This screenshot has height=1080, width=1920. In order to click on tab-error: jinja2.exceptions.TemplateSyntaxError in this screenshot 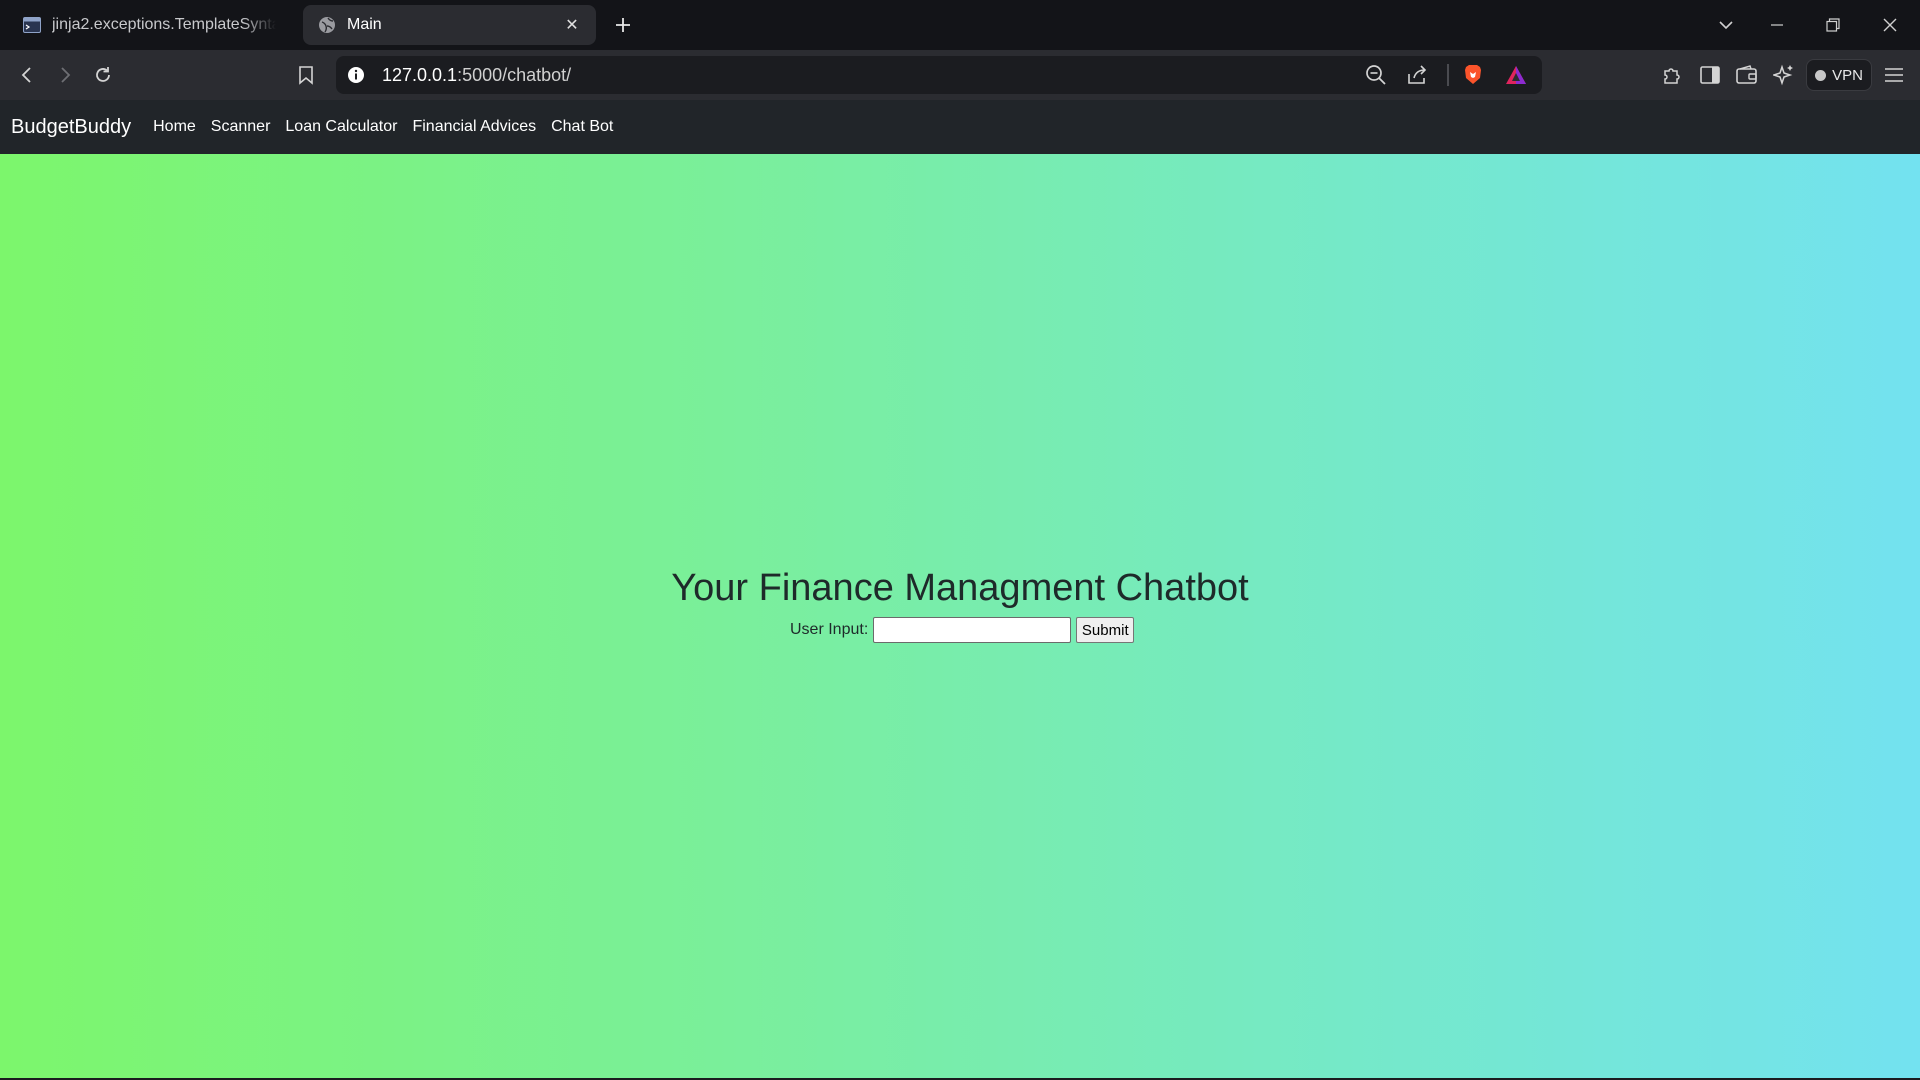, I will do `click(149, 25)`.